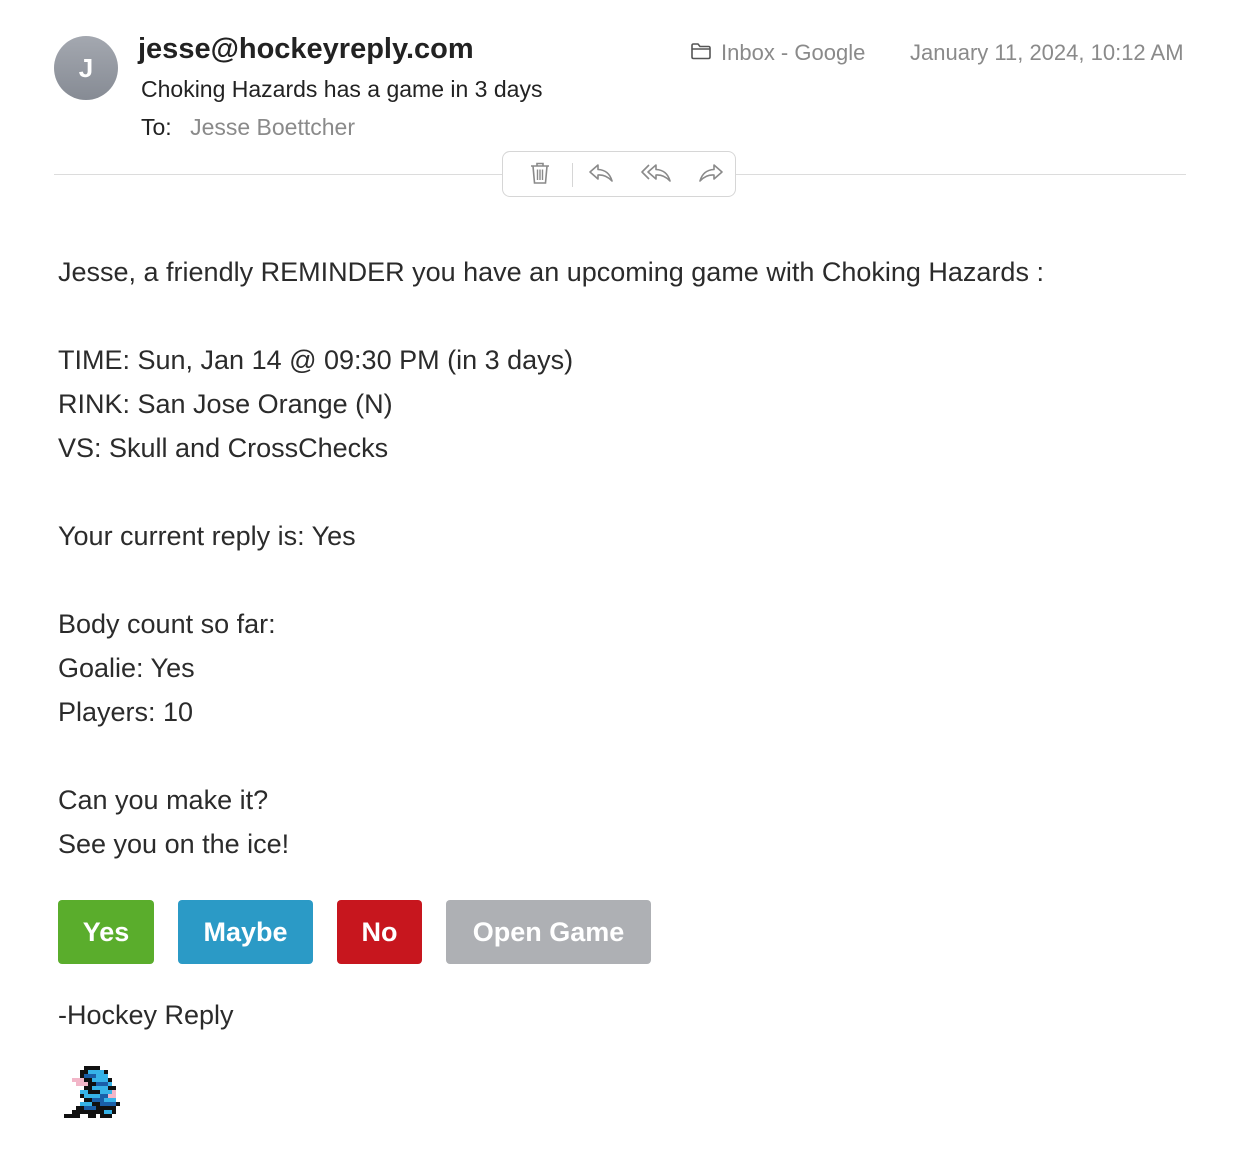  Describe the element at coordinates (106, 932) in the screenshot. I see `yes-button: Yes` at that location.